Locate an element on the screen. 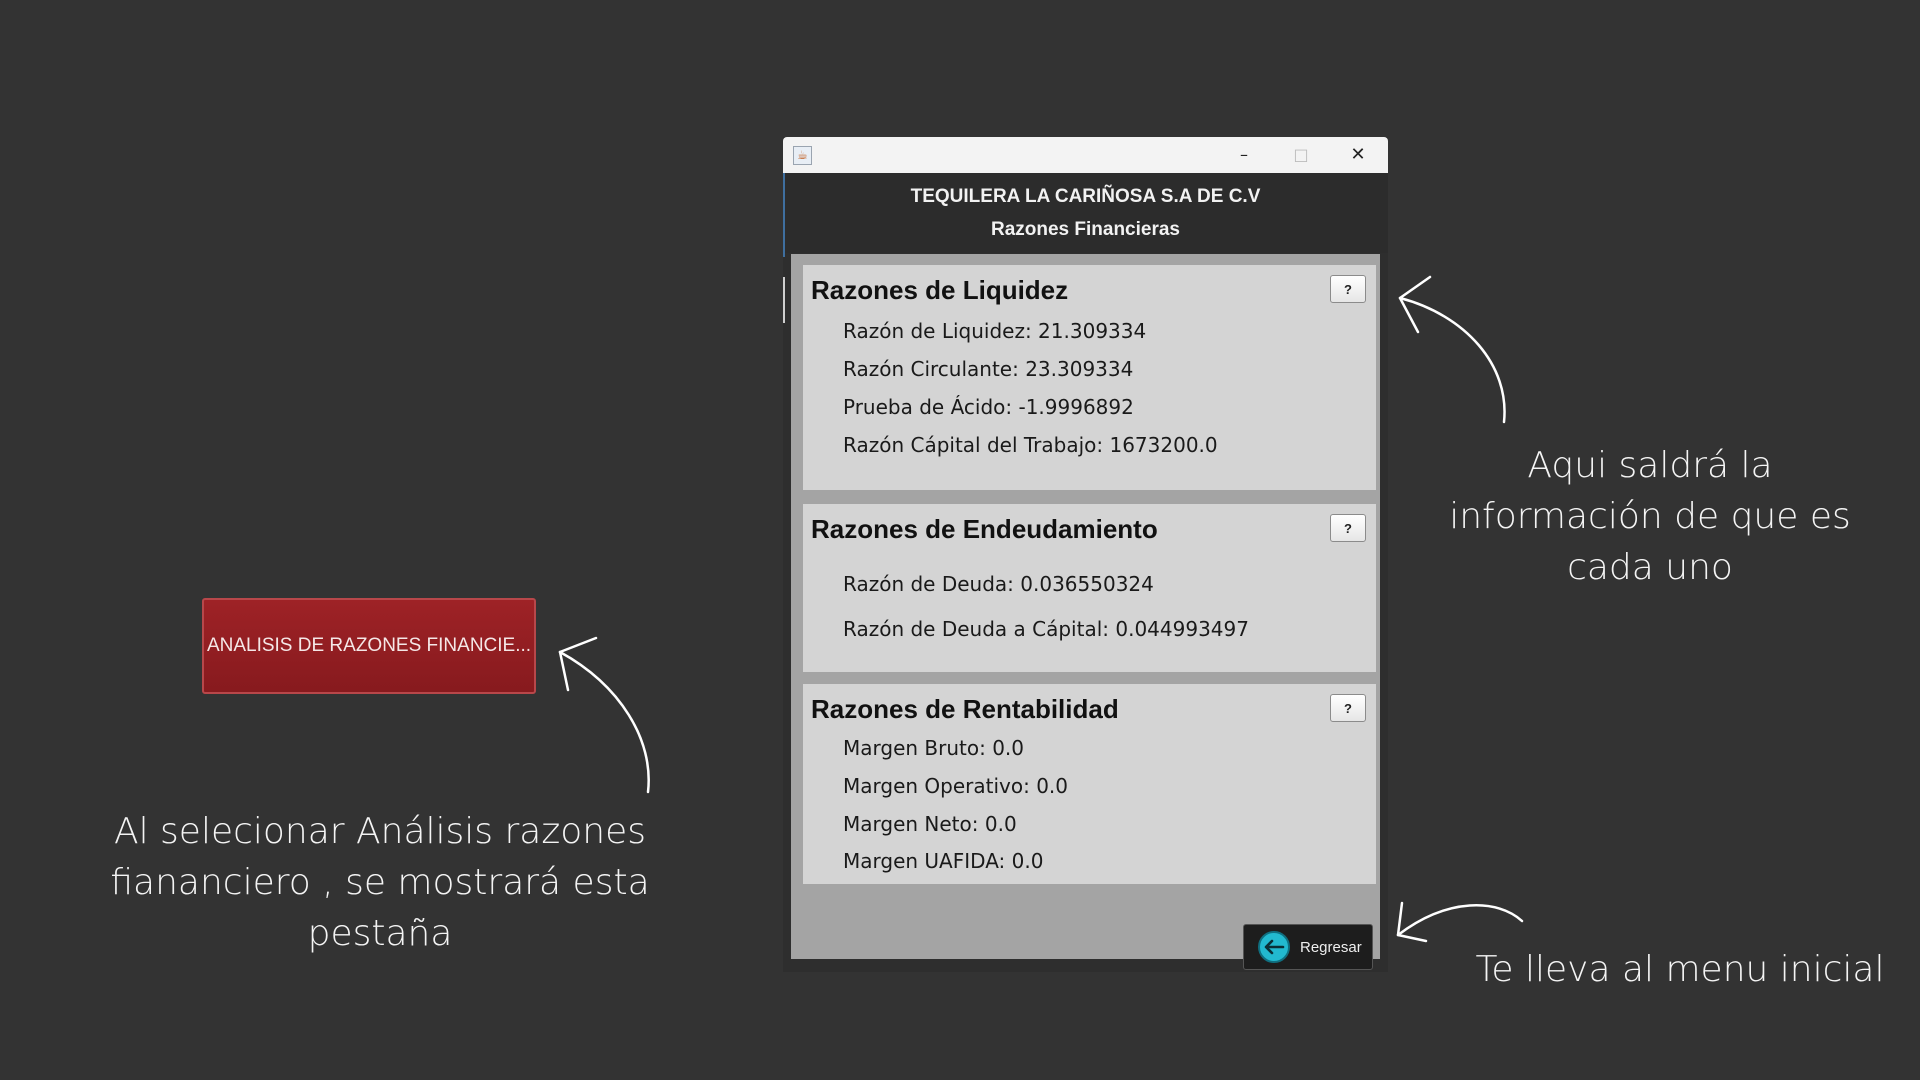  ratio-row: Margen Neto: 0.0 is located at coordinates (930, 824).